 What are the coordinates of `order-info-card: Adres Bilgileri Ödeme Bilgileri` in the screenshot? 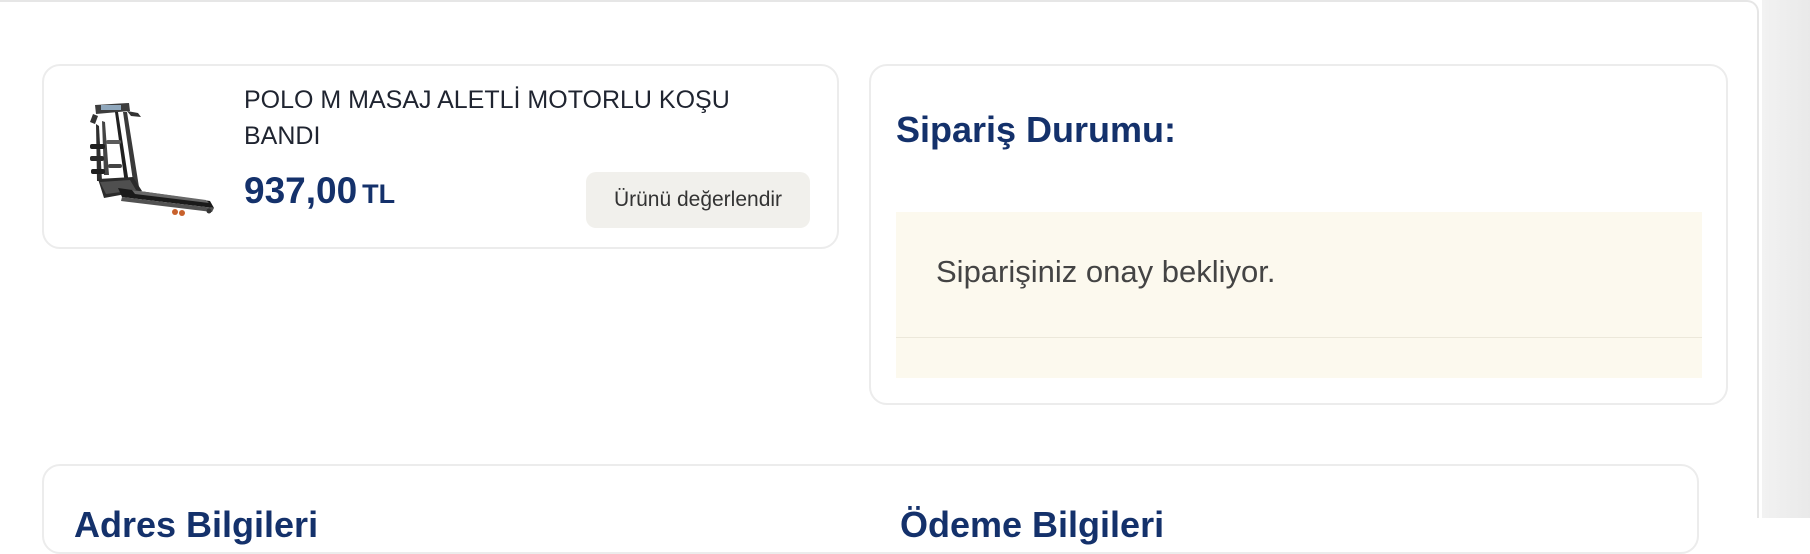 It's located at (870, 509).